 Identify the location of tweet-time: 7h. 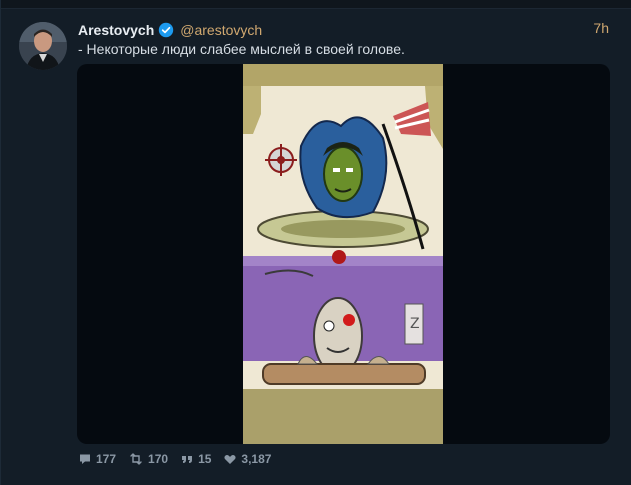
(601, 28).